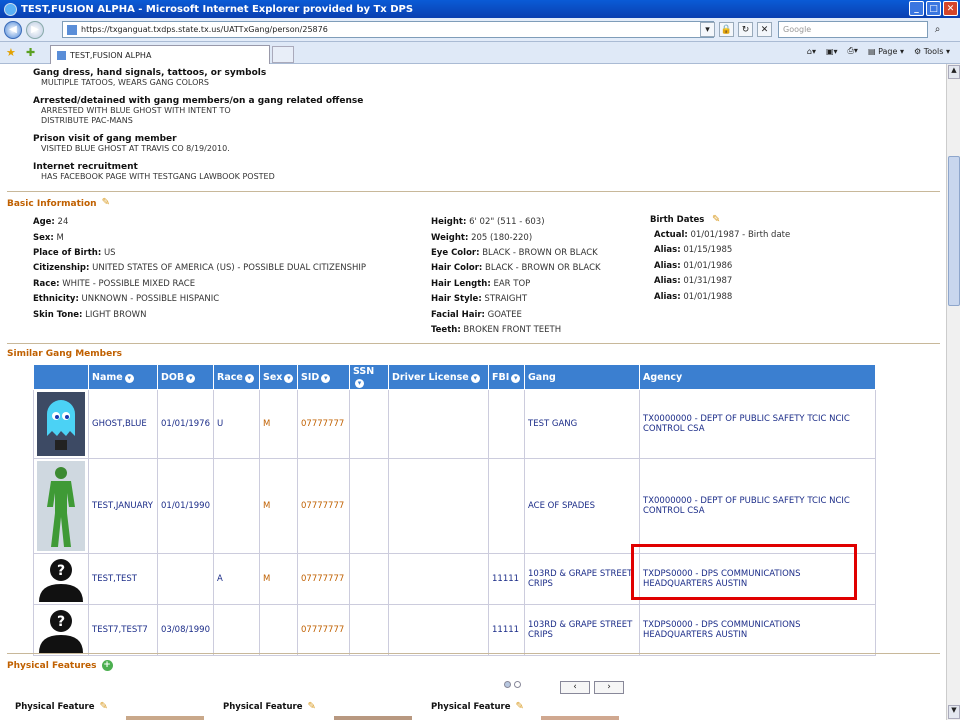  What do you see at coordinates (107, 665) in the screenshot?
I see `add-icon: +` at bounding box center [107, 665].